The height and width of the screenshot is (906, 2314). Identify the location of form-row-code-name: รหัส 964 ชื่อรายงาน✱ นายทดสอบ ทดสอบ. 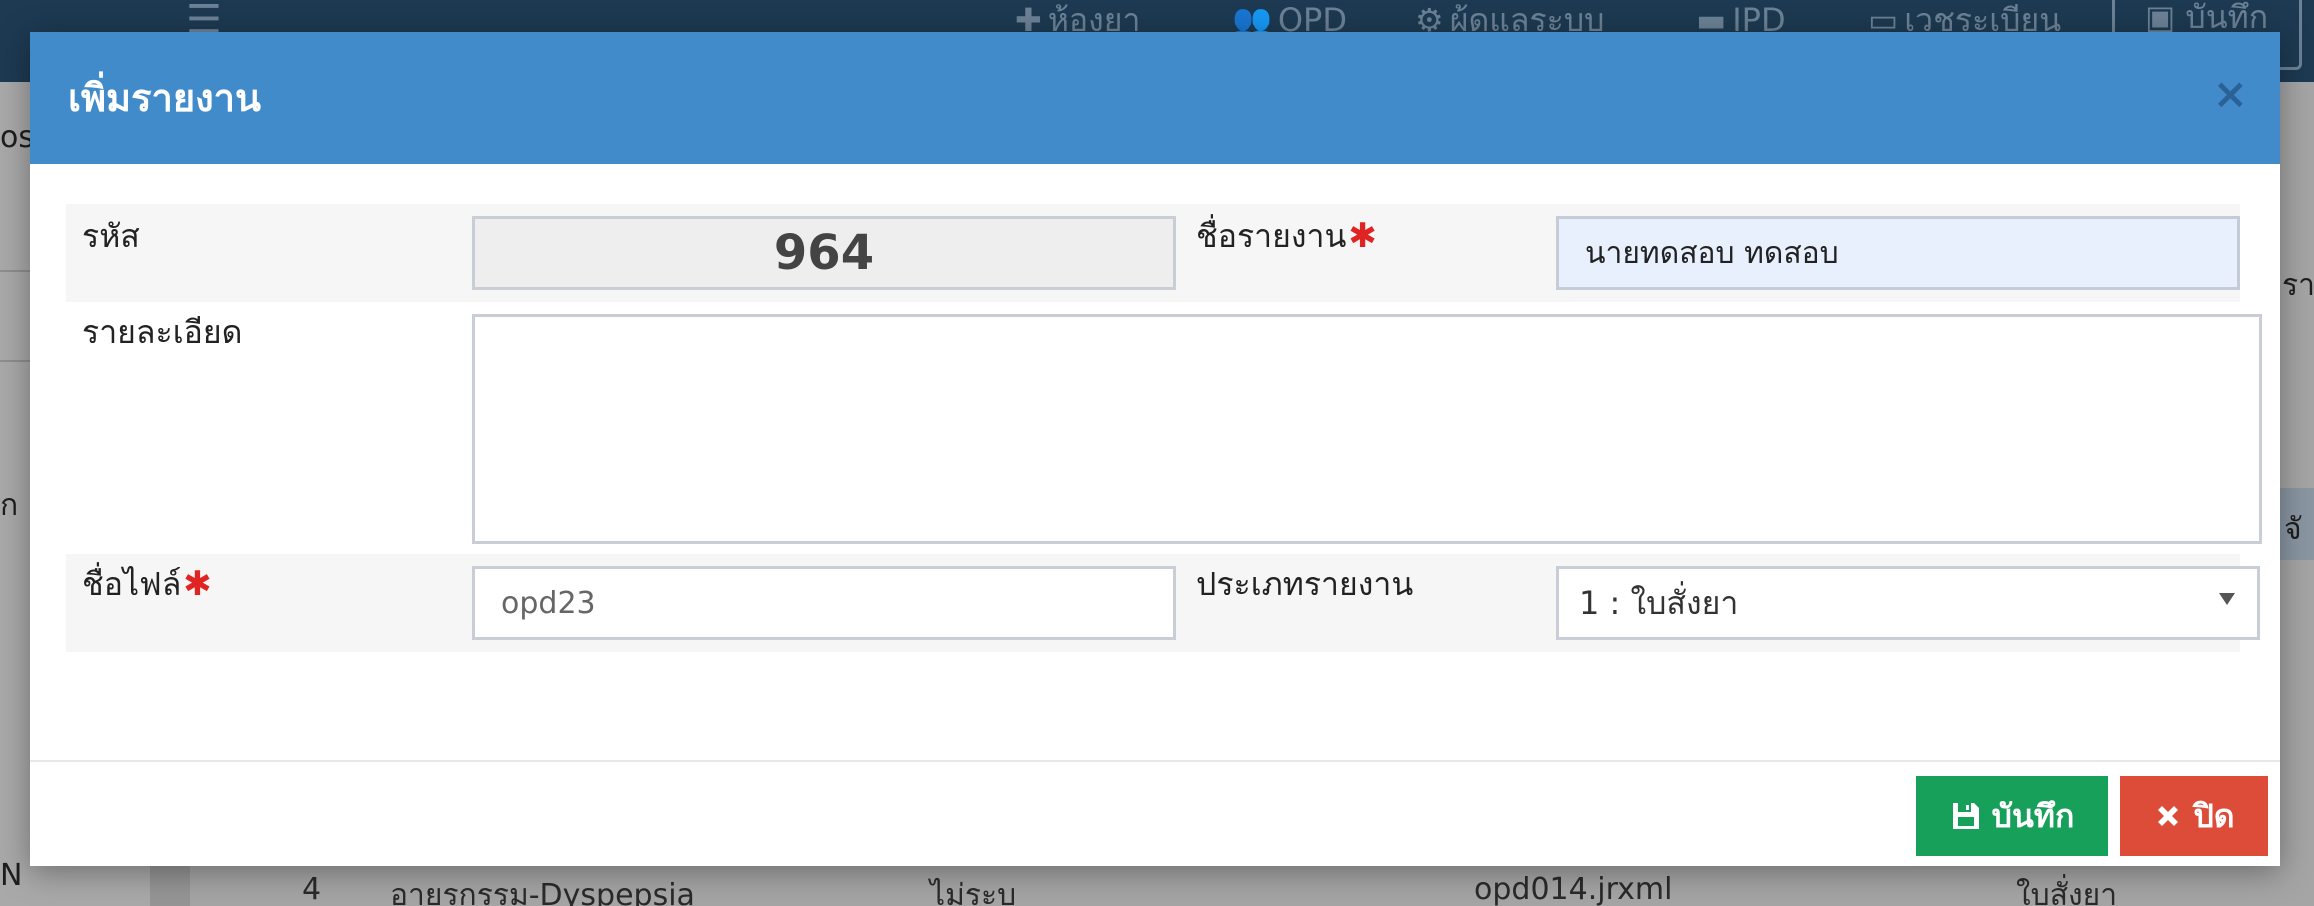
(1153, 253).